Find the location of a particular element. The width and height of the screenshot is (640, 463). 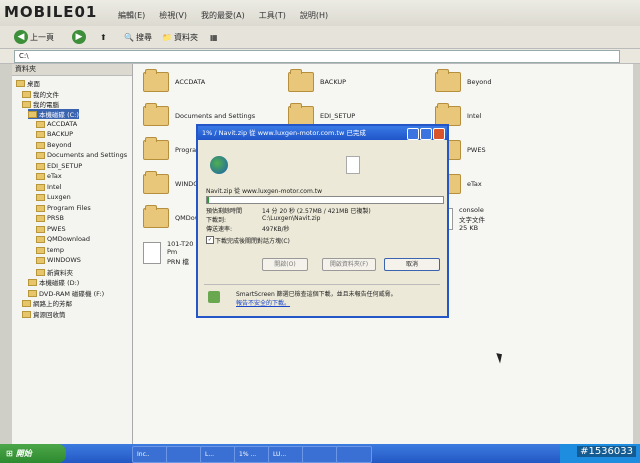

views-button: ▦ is located at coordinates (214, 37).